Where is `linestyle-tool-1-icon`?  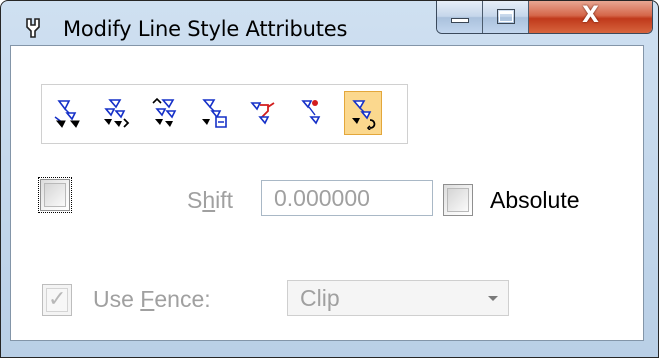
linestyle-tool-1-icon is located at coordinates (67, 114).